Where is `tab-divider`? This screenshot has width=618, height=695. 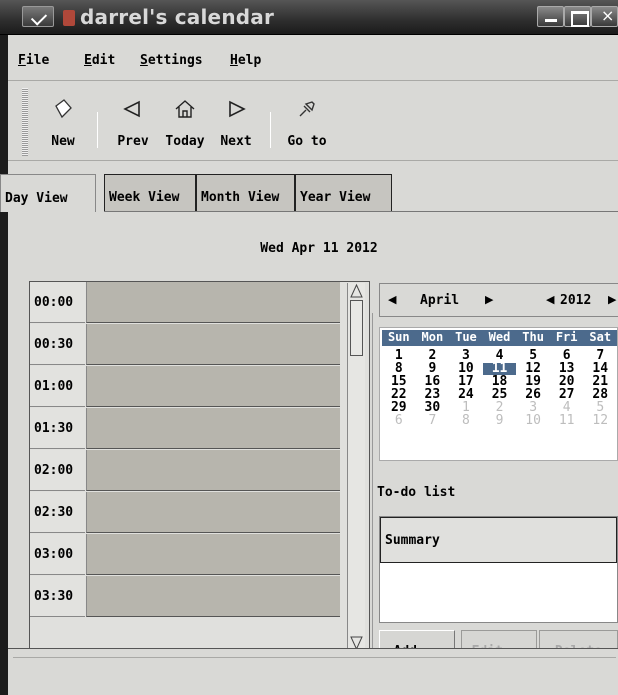
tab-divider is located at coordinates (361, 211).